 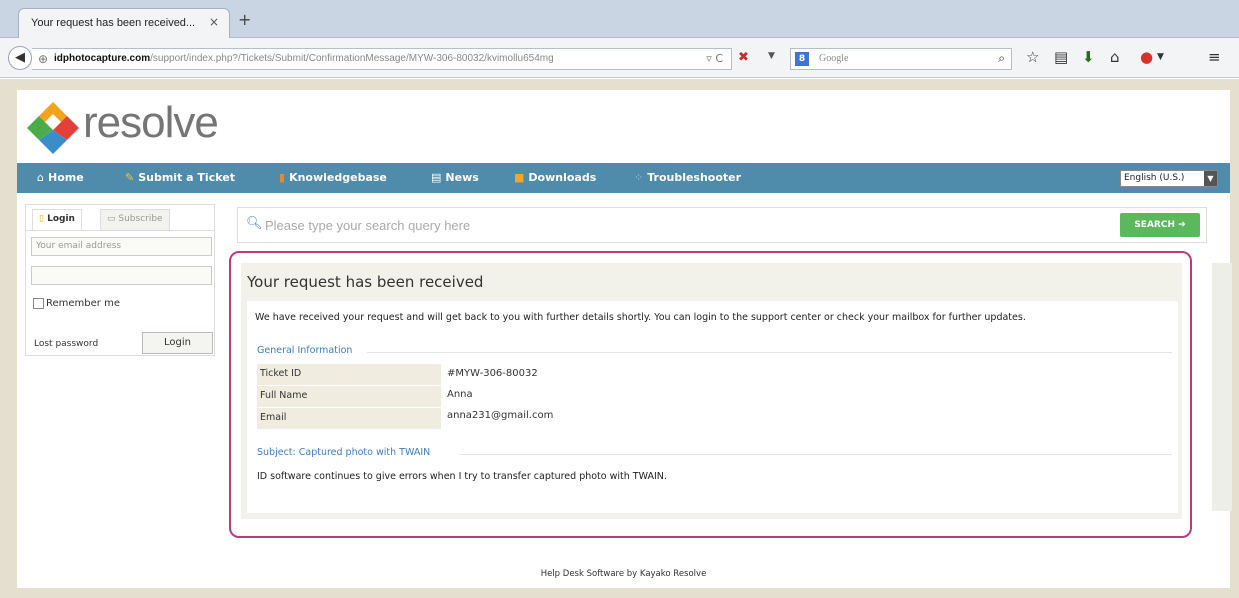 I want to click on search-icon: ⌕, so click(x=1001, y=58).